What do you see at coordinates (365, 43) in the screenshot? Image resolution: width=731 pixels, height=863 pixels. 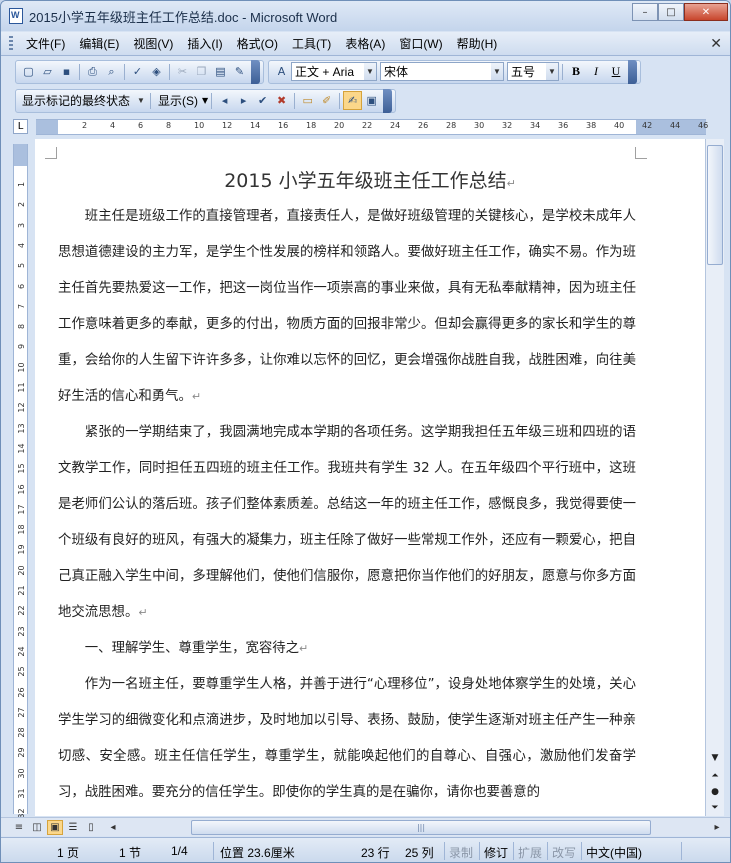 I see `menu-table: 表格(A)` at bounding box center [365, 43].